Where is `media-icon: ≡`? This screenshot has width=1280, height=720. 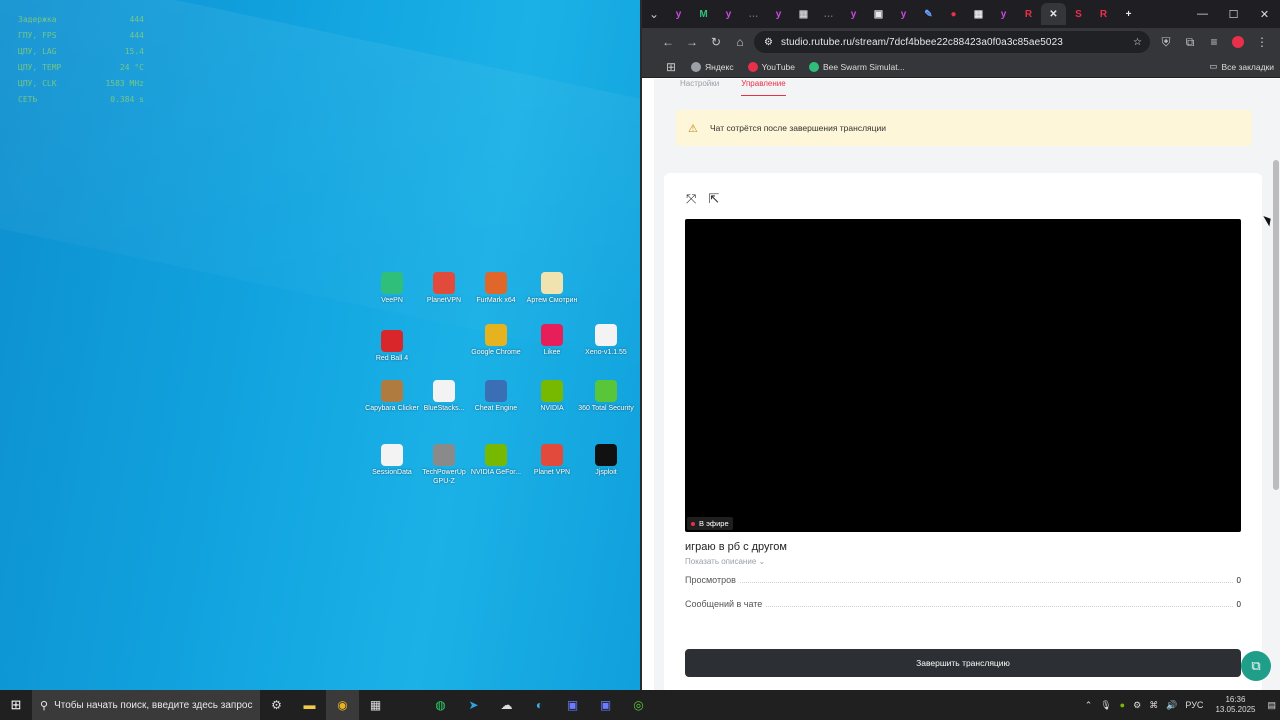
media-icon: ≡ is located at coordinates (1214, 42).